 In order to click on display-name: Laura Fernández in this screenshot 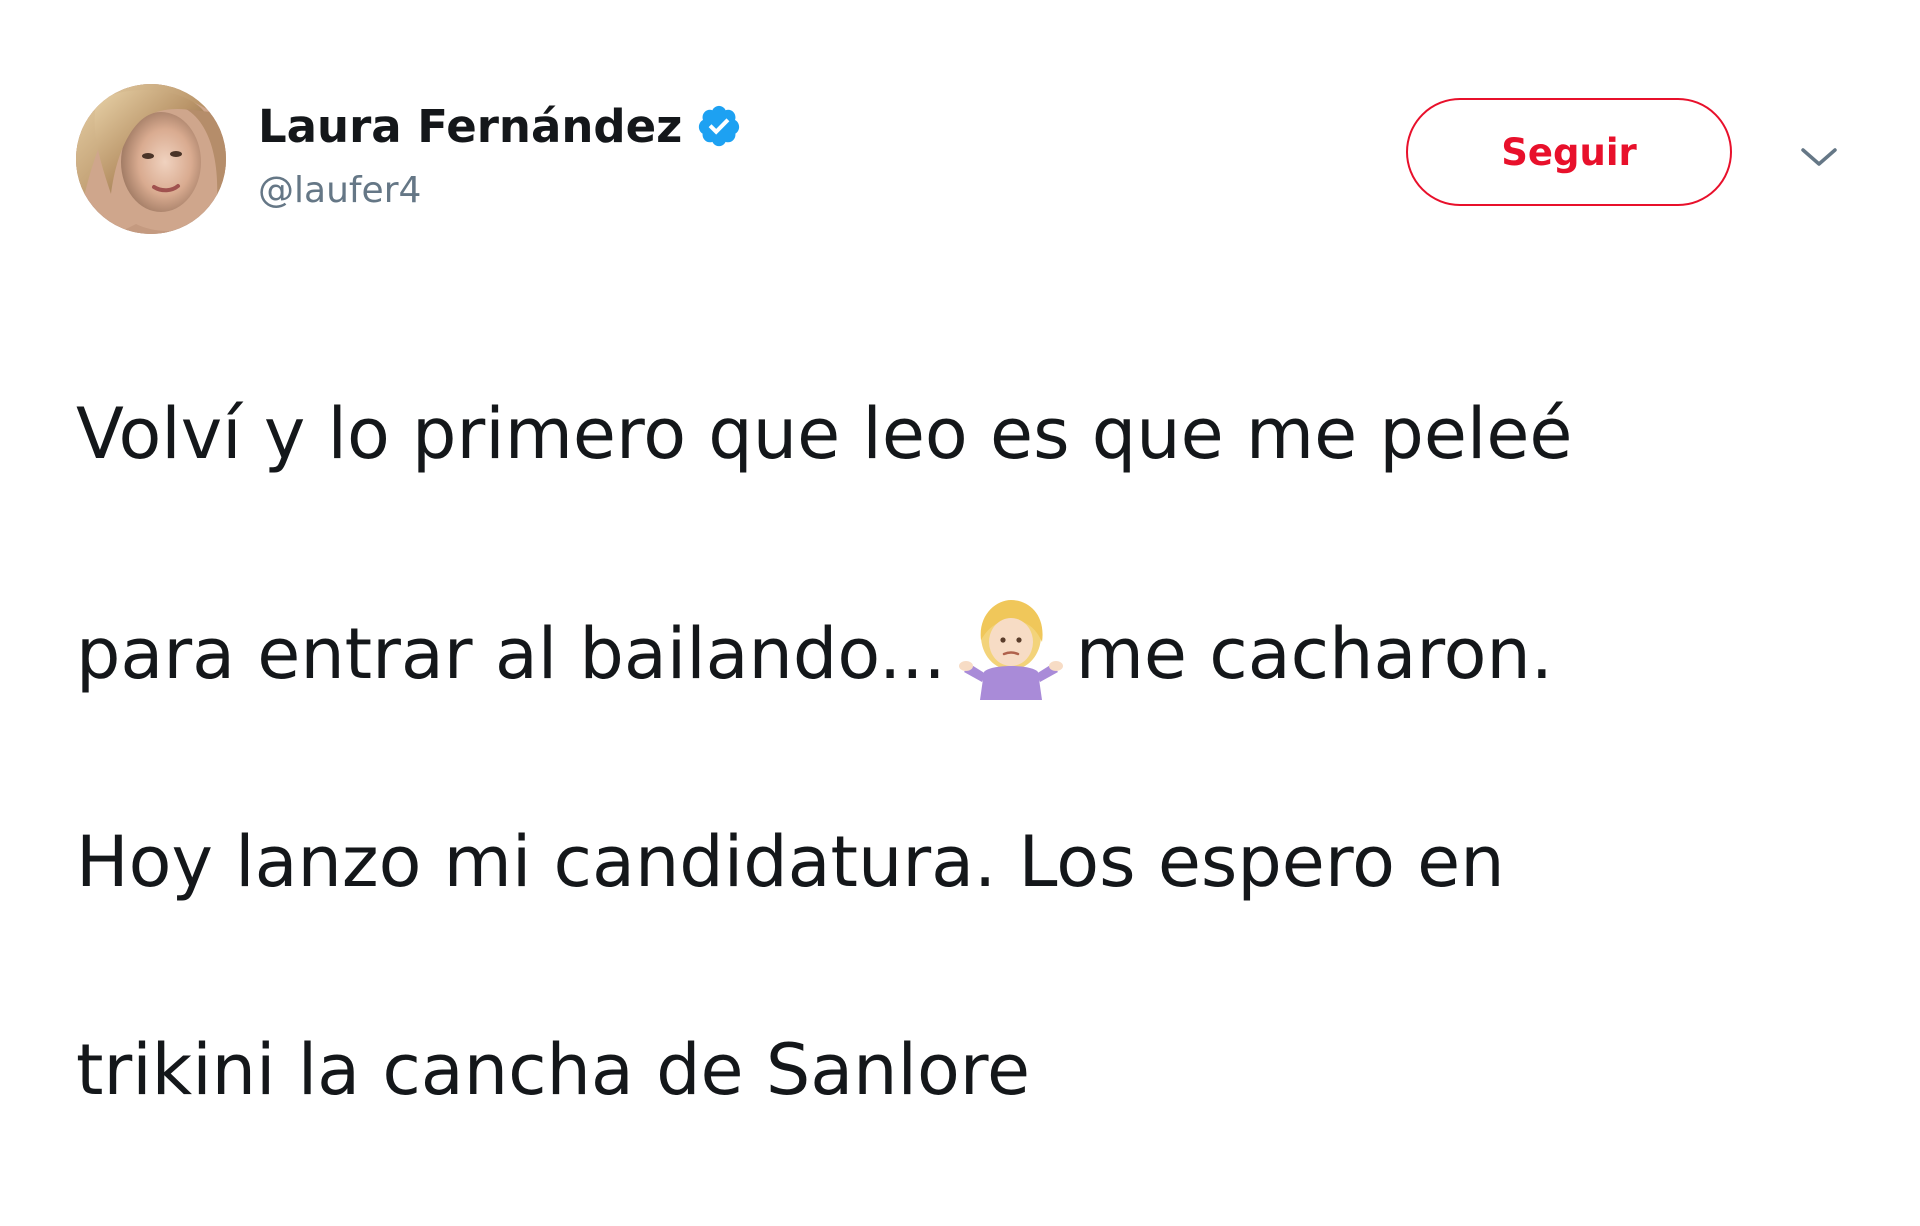, I will do `click(470, 126)`.